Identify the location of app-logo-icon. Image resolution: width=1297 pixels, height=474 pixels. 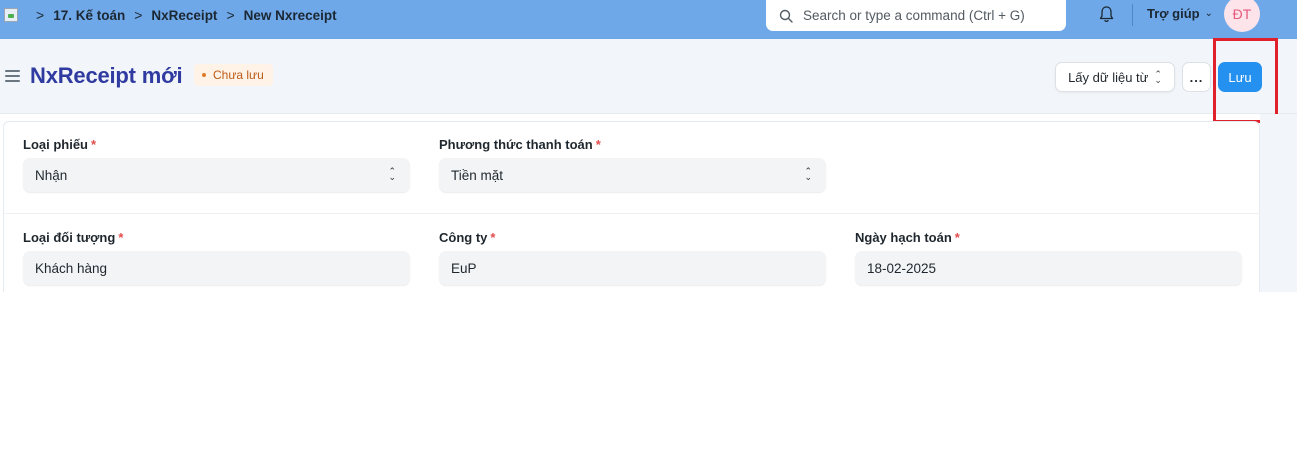
(11, 15).